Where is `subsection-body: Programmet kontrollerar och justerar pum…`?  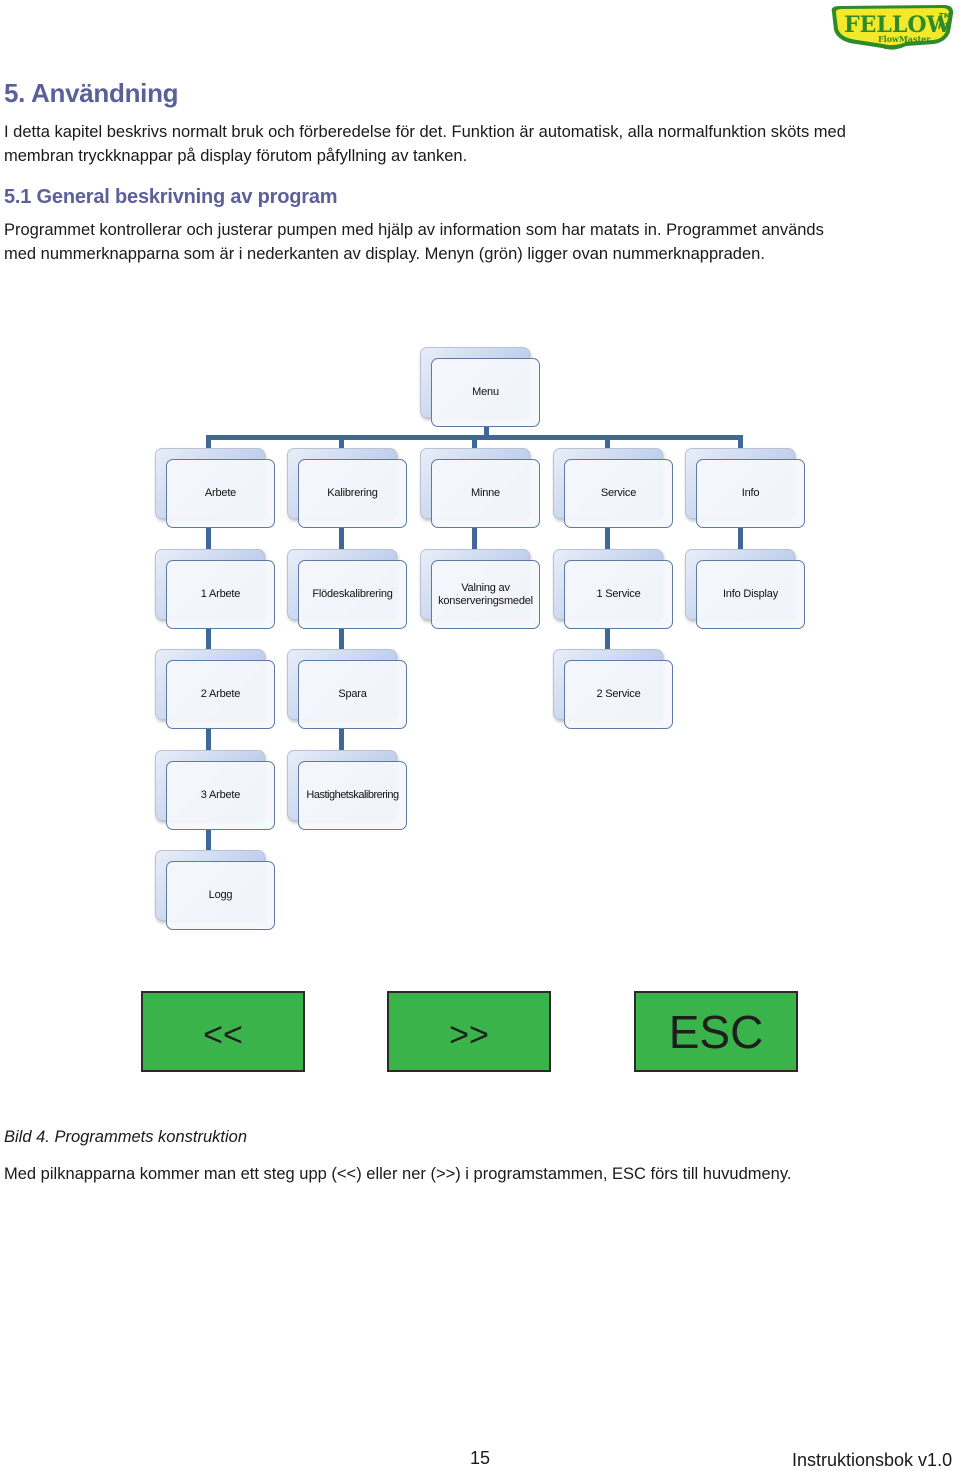 subsection-body: Programmet kontrollerar och justerar pum… is located at coordinates (414, 242).